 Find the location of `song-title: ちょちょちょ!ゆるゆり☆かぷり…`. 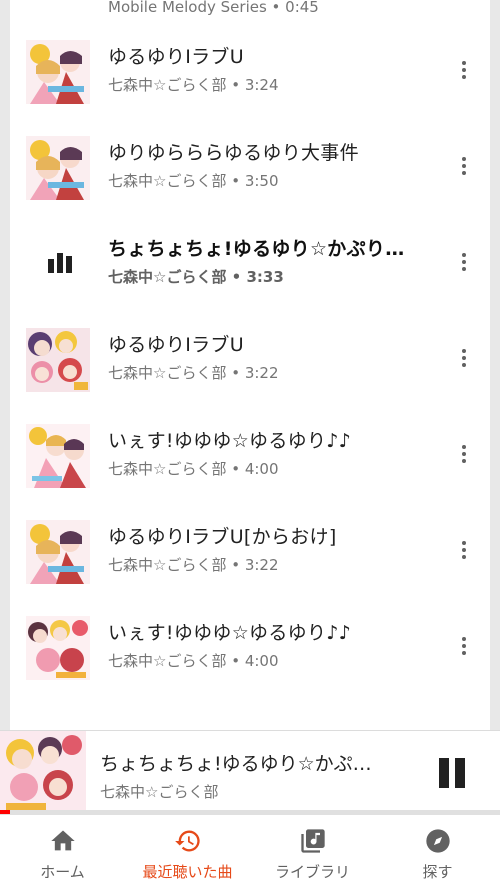

song-title: ちょちょちょ!ゆるゆり☆かぷり… is located at coordinates (256, 249).